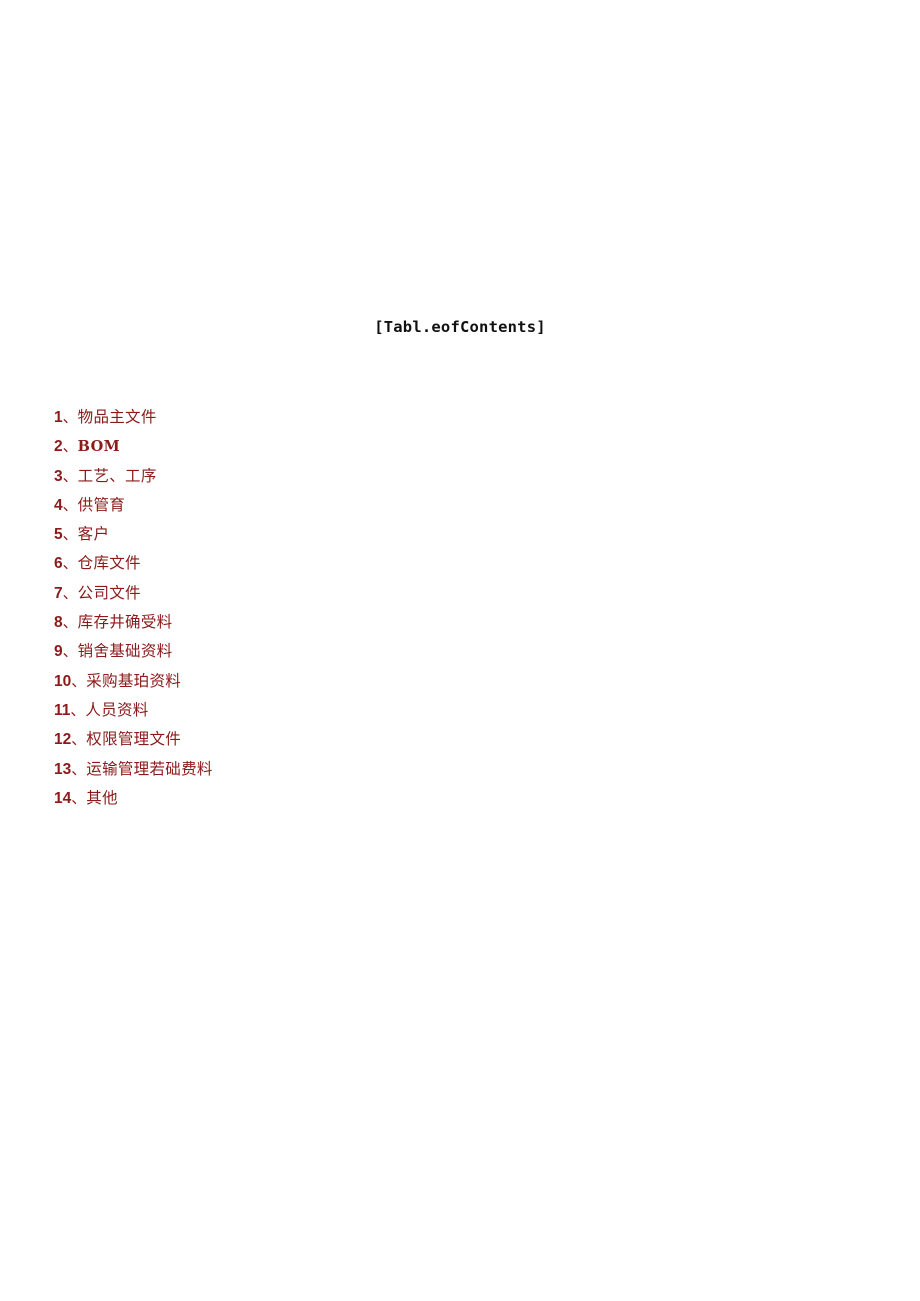  I want to click on toc-item-number: 8, so click(58, 623).